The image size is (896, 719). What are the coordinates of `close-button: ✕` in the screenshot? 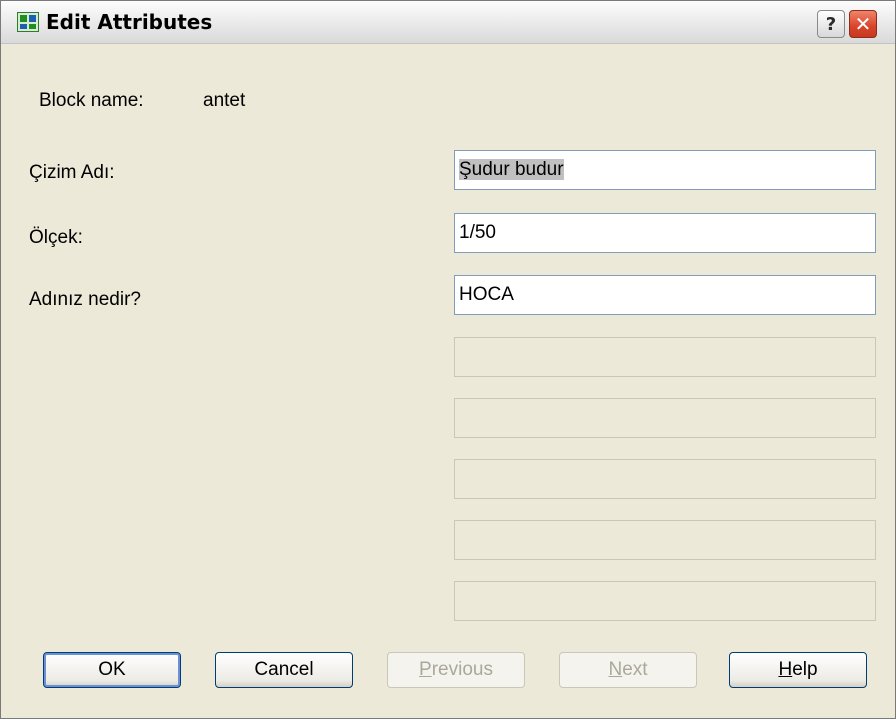 It's located at (863, 24).